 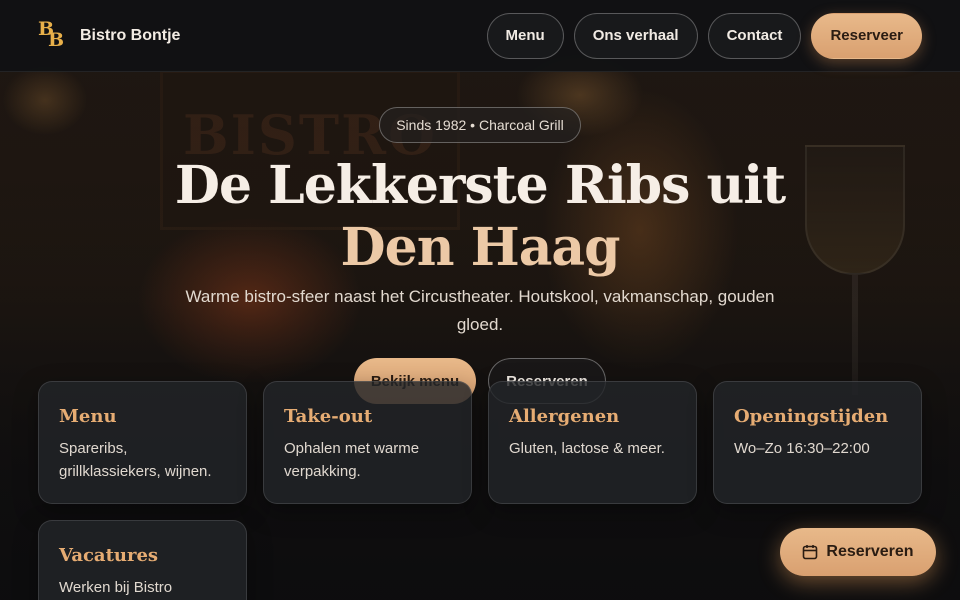 What do you see at coordinates (704, 35) in the screenshot?
I see `main-nav: Menu Ons verhaal Contact Reserveer` at bounding box center [704, 35].